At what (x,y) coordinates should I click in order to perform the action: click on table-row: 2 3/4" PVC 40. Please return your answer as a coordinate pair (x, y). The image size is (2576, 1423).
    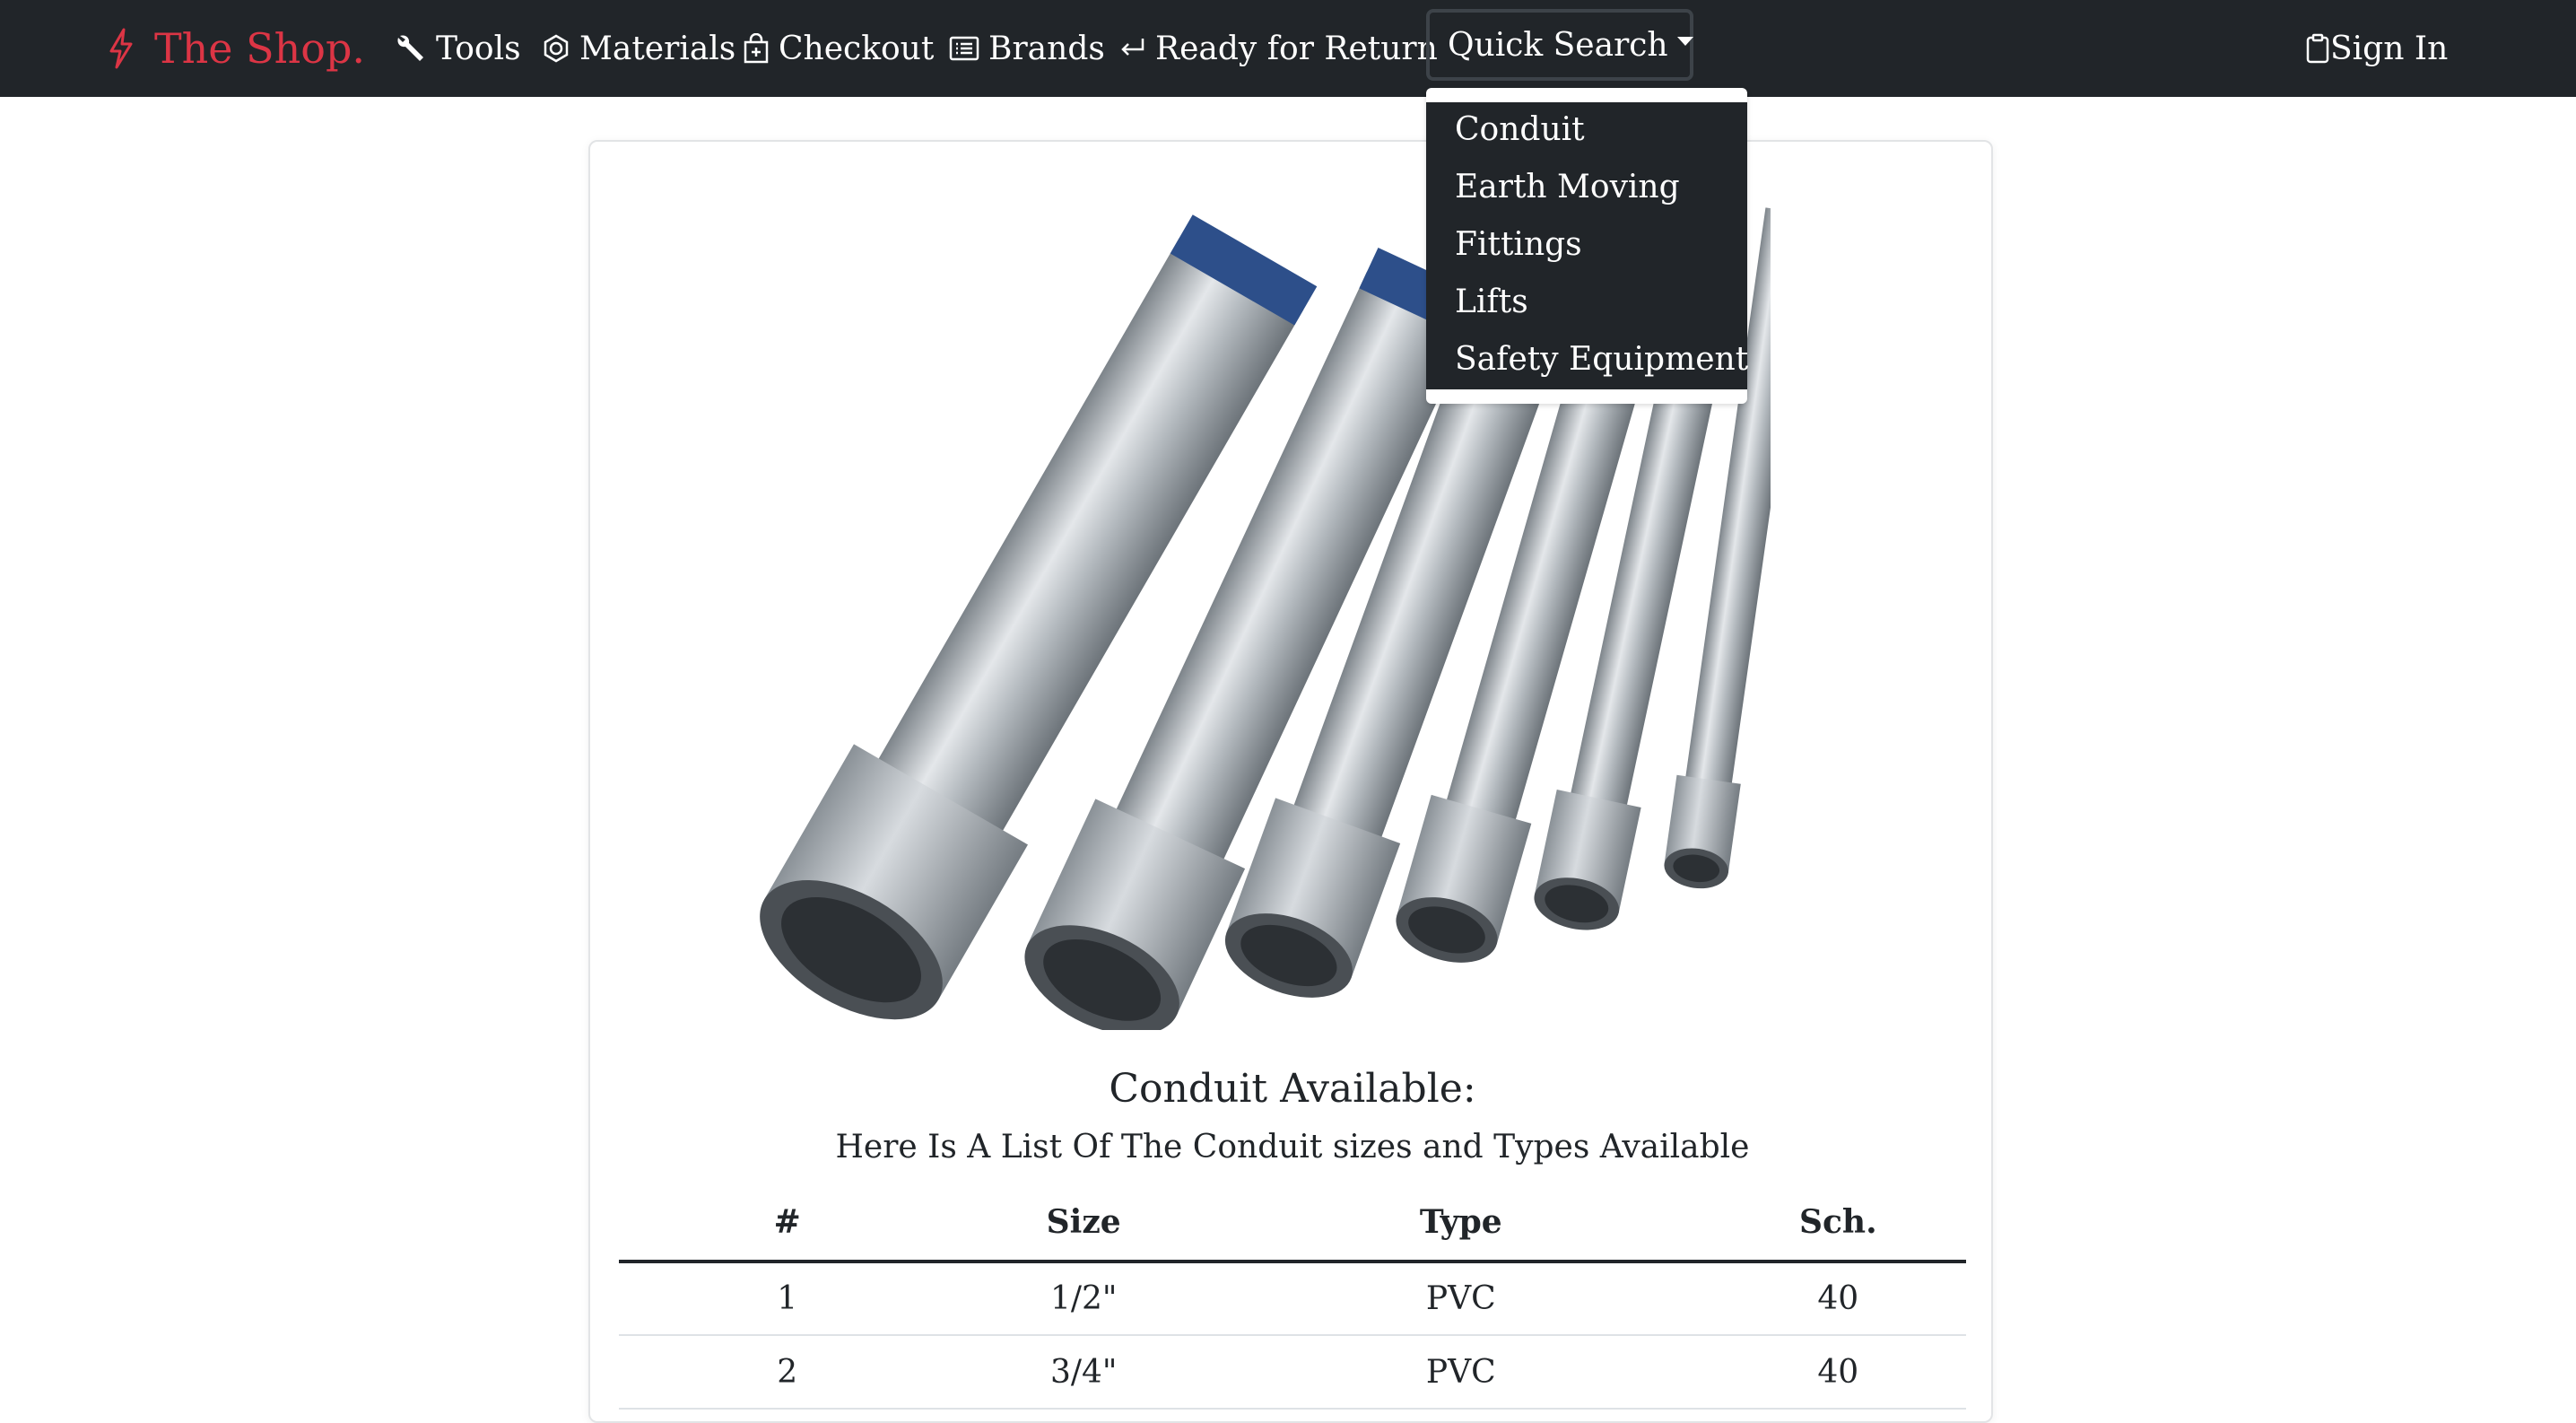
    Looking at the image, I should click on (1292, 1372).